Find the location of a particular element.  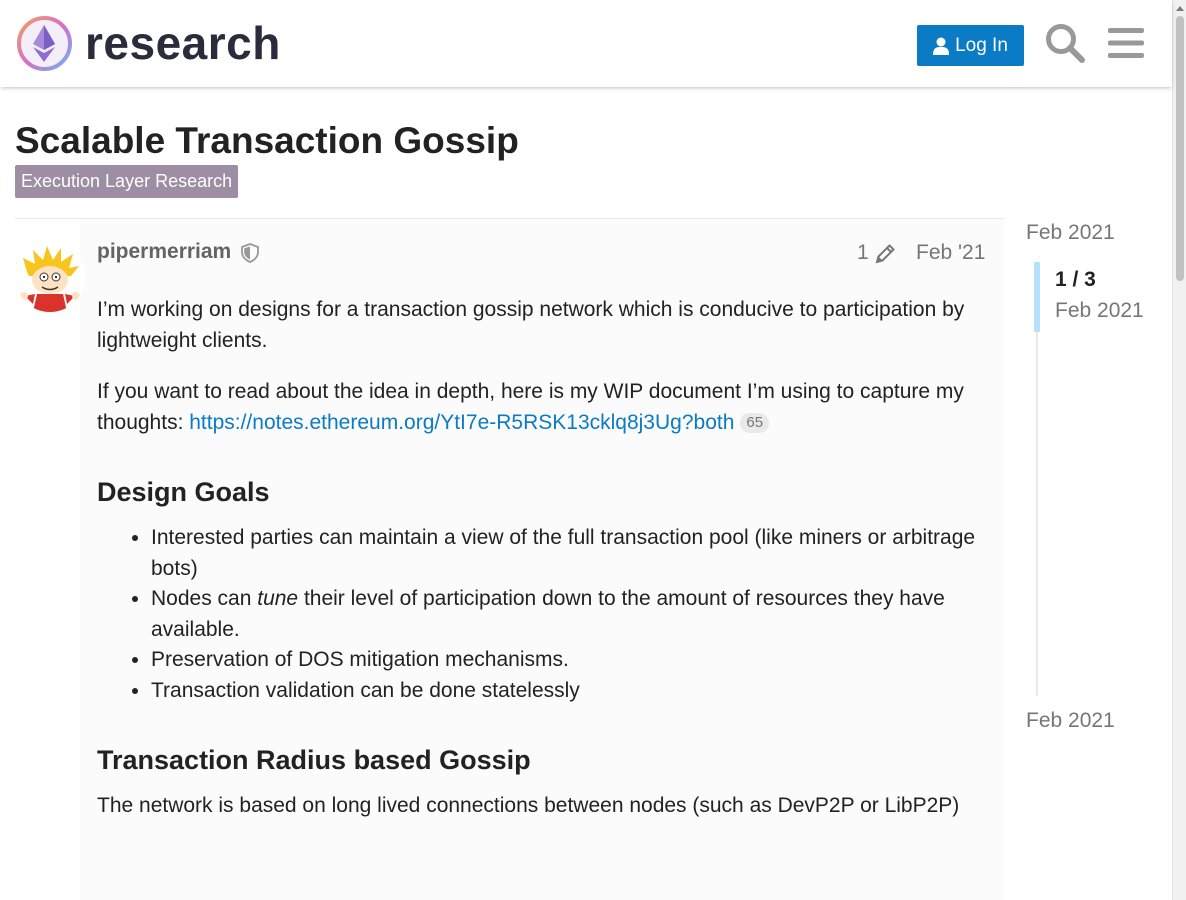

user-icon is located at coordinates (941, 46).